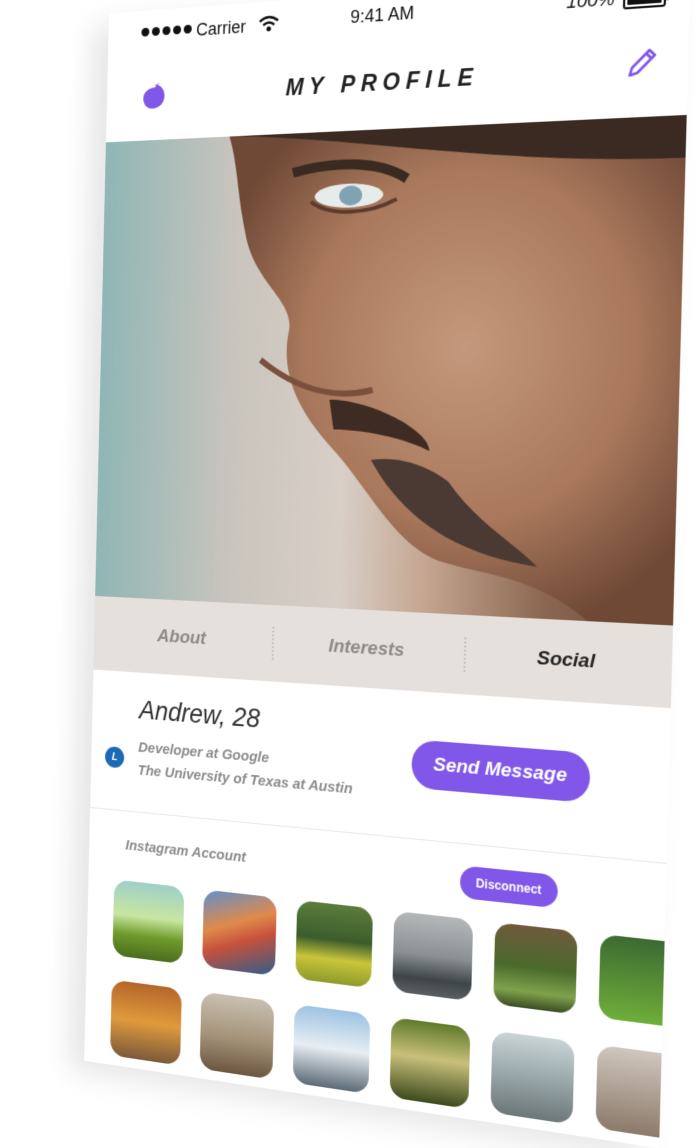 The image size is (696, 1148). I want to click on battery-percent: 100%, so click(590, 6).